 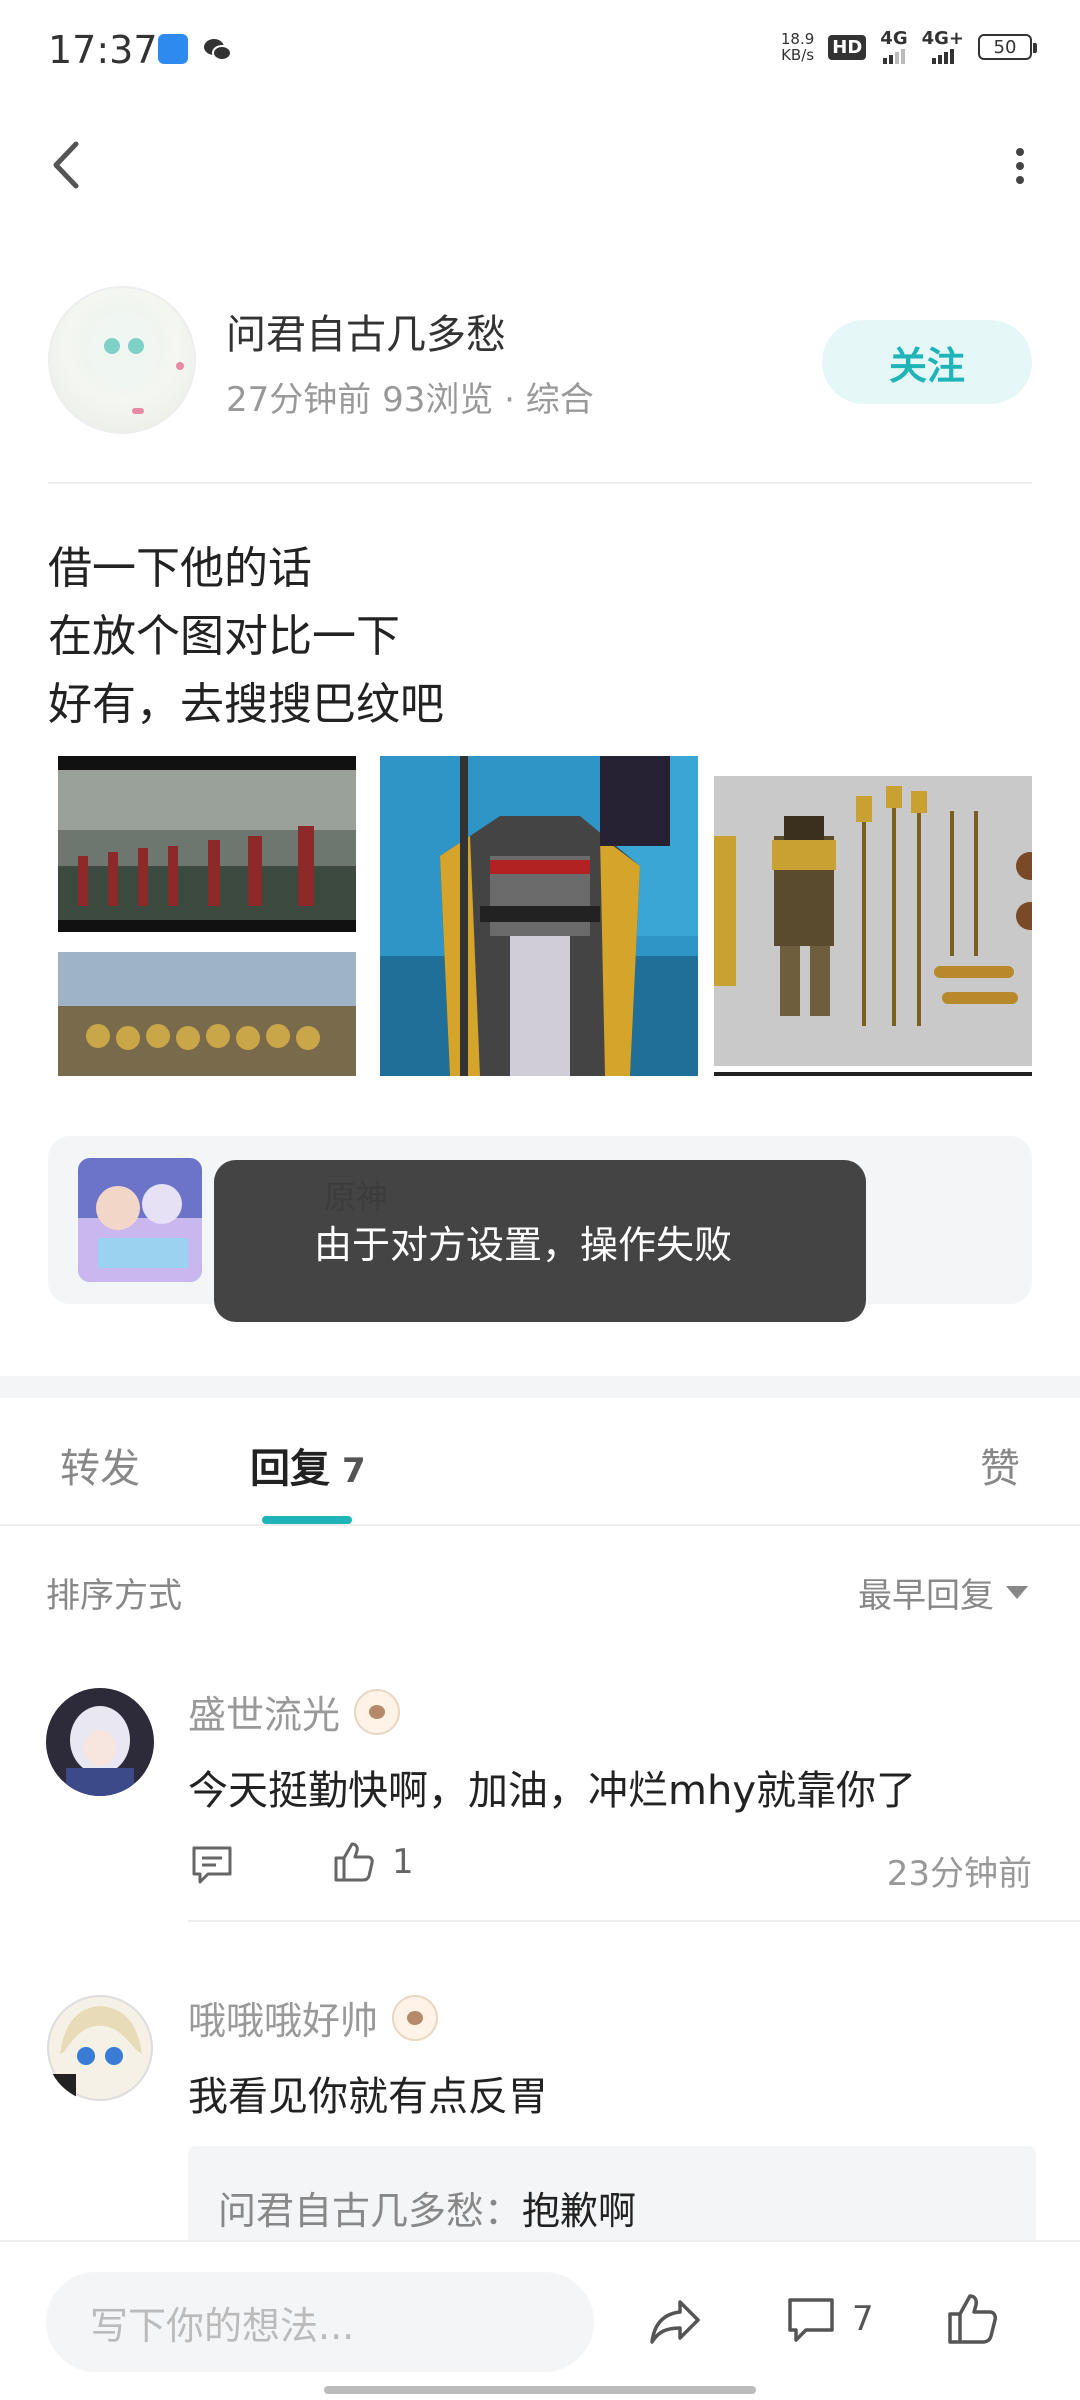 I want to click on comment-text: 今天挺勤快啊，加油，冲烂mhy就靠你了, so click(x=552, y=1791).